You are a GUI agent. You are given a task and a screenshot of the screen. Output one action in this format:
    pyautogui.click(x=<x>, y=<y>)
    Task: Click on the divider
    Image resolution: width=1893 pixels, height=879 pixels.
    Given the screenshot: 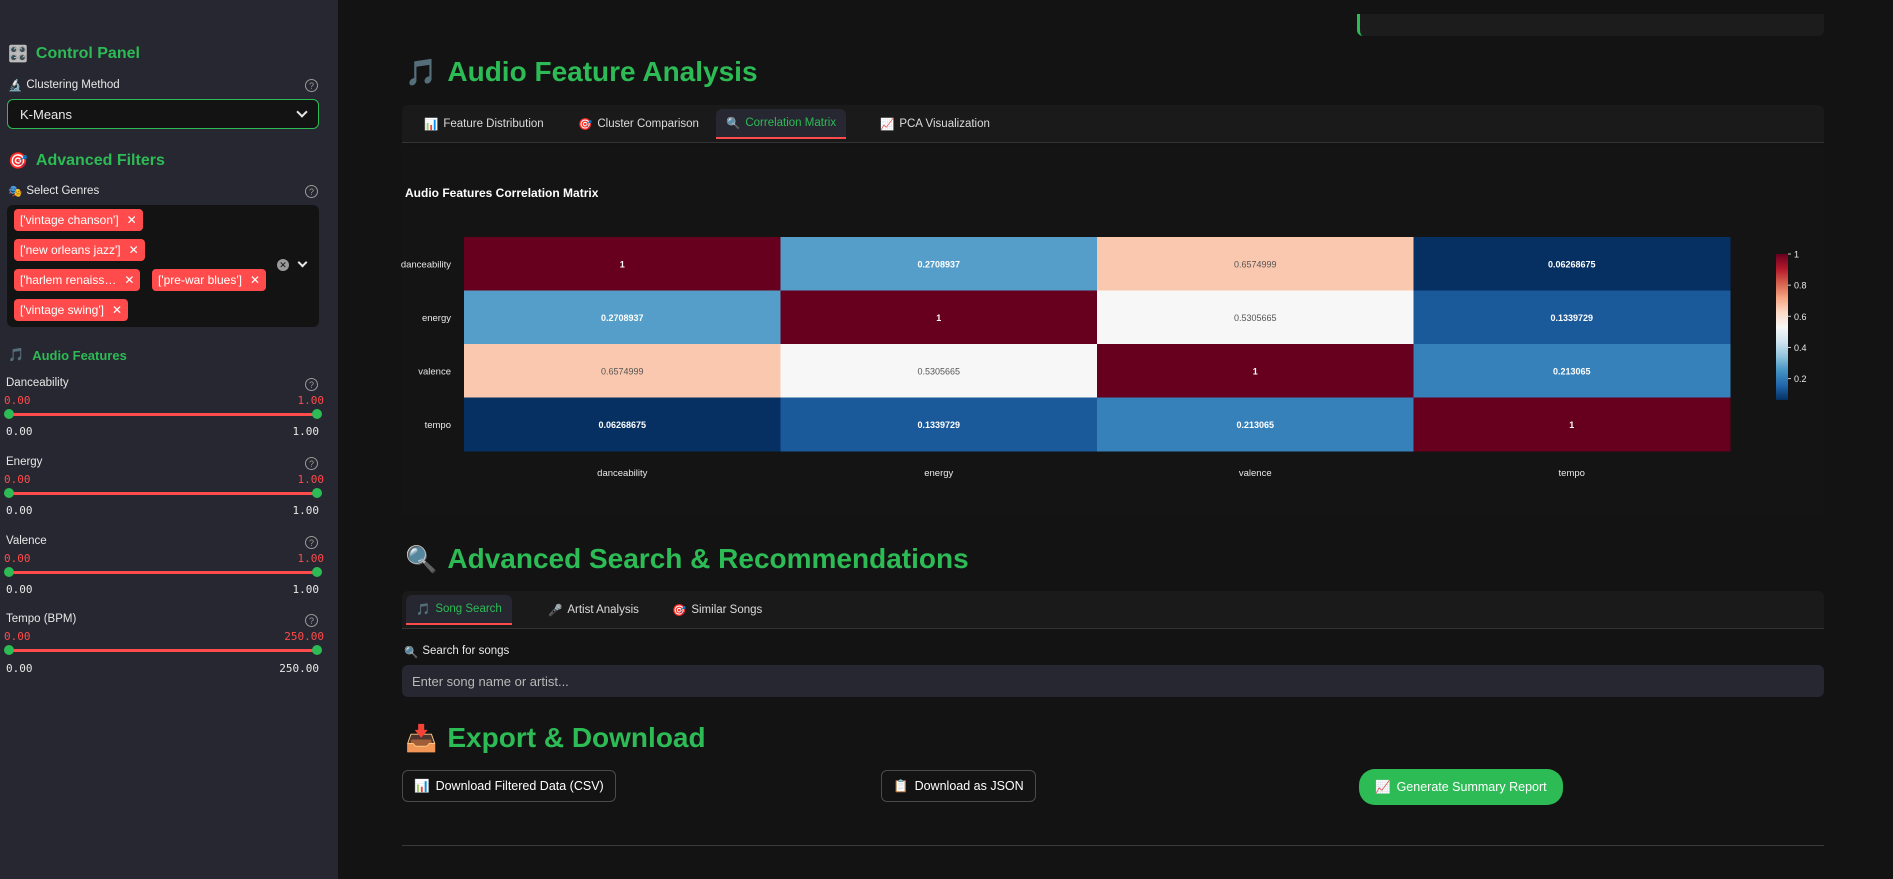 What is the action you would take?
    pyautogui.click(x=1113, y=845)
    